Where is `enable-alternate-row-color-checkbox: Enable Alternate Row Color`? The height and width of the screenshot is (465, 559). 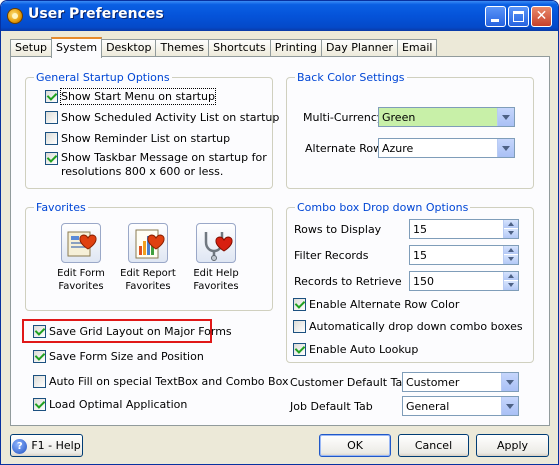
enable-alternate-row-color-checkbox: Enable Alternate Row Color is located at coordinates (376, 304).